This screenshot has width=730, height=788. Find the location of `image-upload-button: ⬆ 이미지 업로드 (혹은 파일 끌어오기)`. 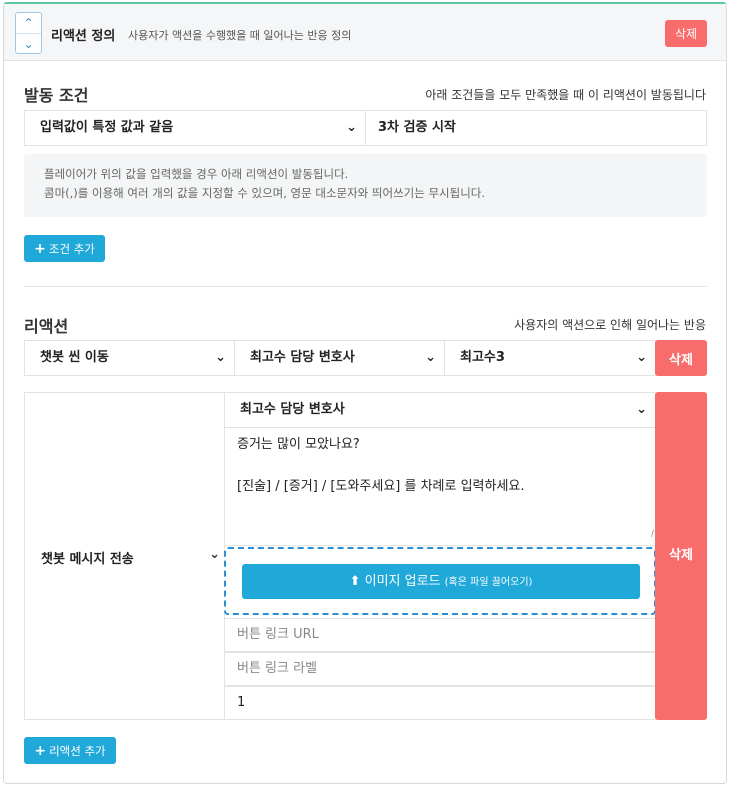

image-upload-button: ⬆ 이미지 업로드 (혹은 파일 끌어오기) is located at coordinates (441, 581).